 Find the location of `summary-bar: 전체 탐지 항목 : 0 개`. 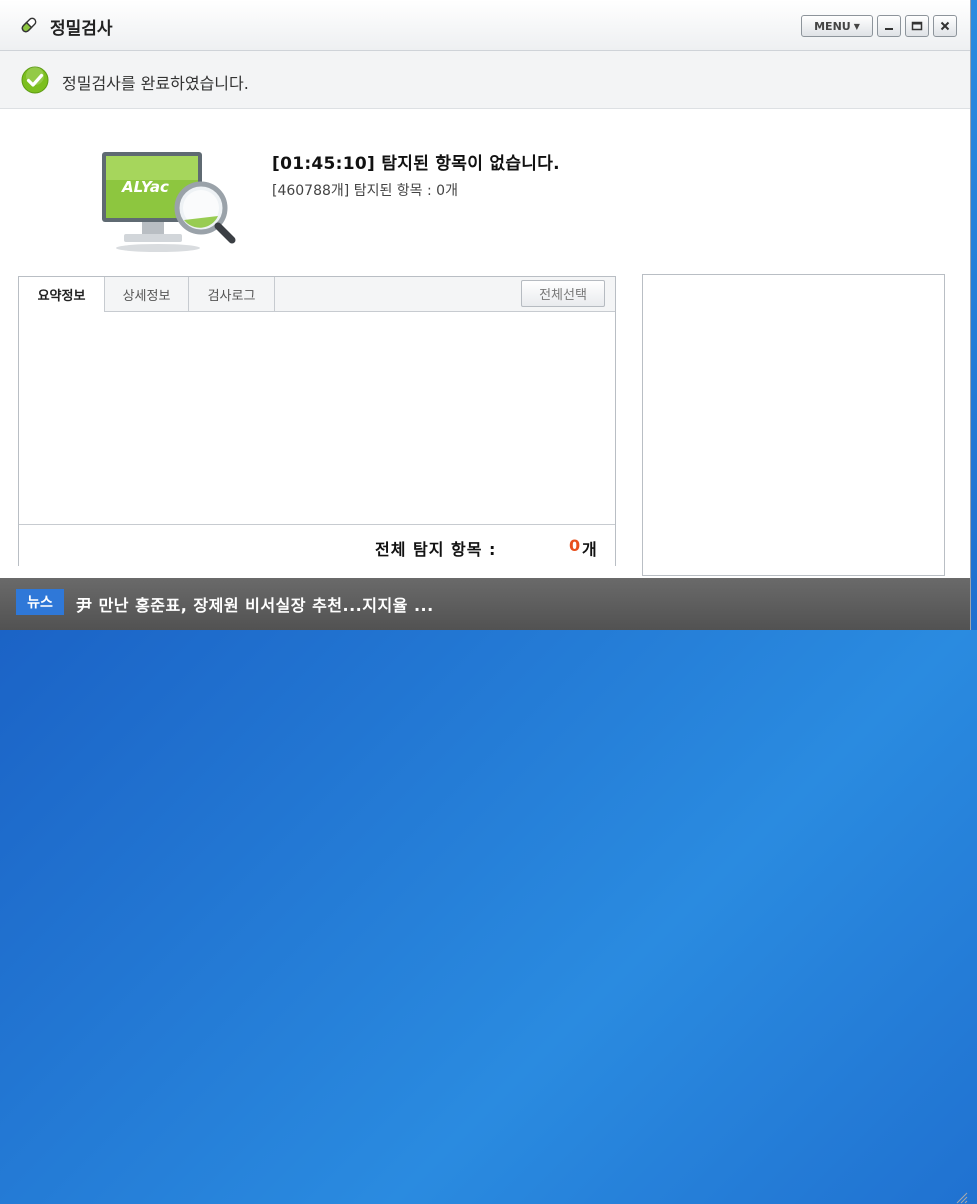

summary-bar: 전체 탐지 항목 : 0 개 is located at coordinates (317, 545).